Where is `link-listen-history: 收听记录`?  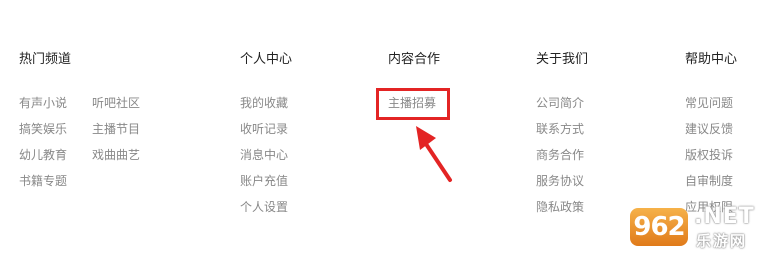 link-listen-history: 收听记录 is located at coordinates (266, 132).